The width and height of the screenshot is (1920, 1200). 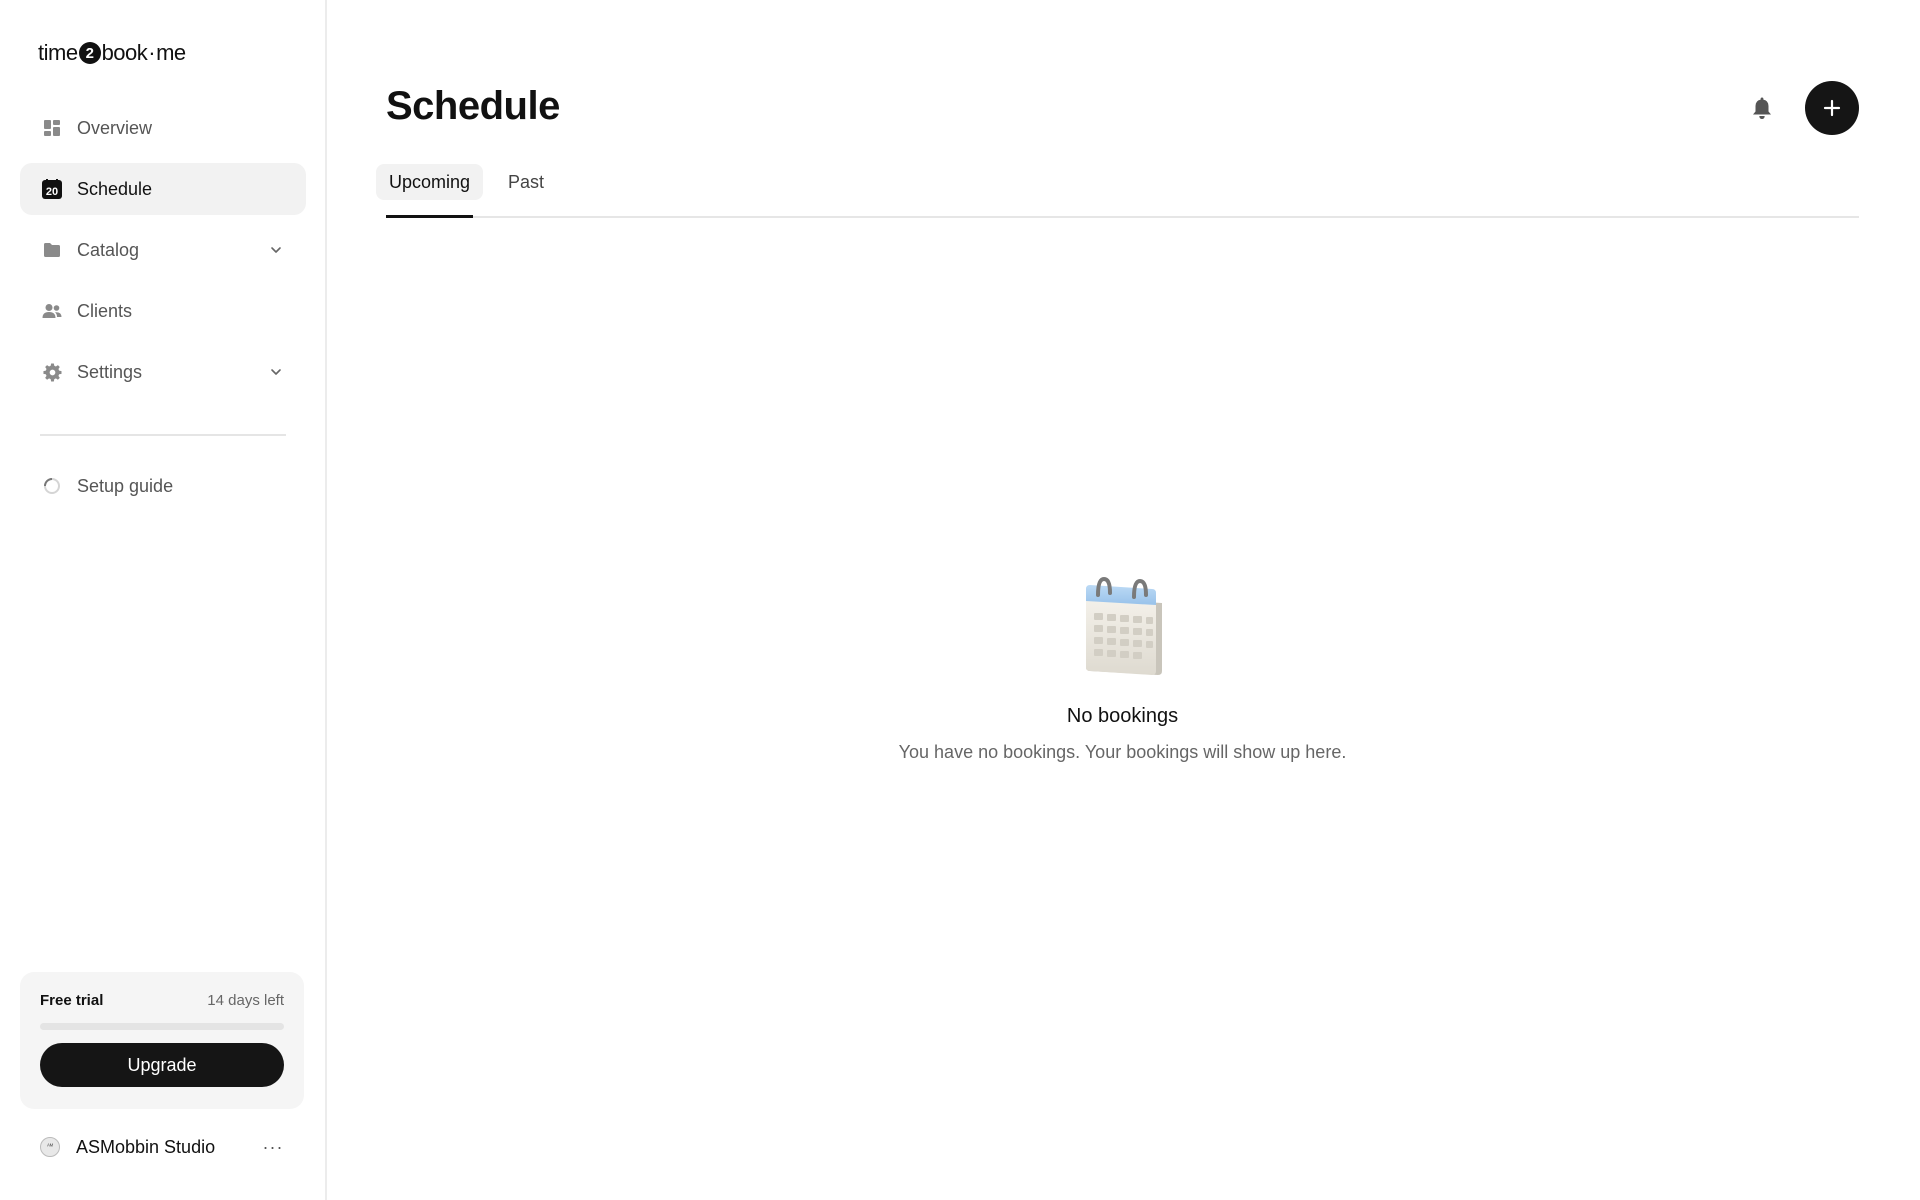 I want to click on trial-days-left: 14 days left, so click(x=245, y=1000).